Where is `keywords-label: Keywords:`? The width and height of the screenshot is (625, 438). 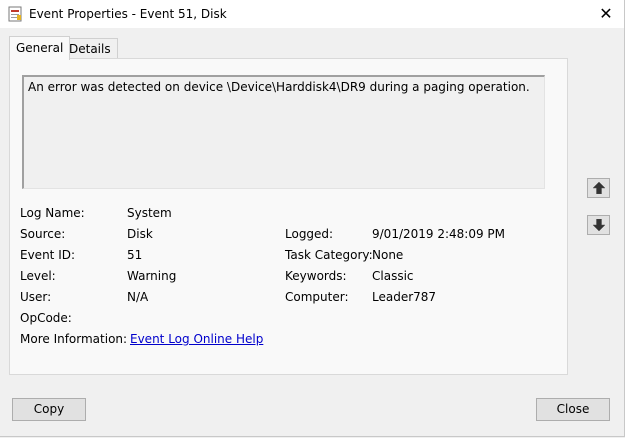
keywords-label: Keywords: is located at coordinates (316, 276).